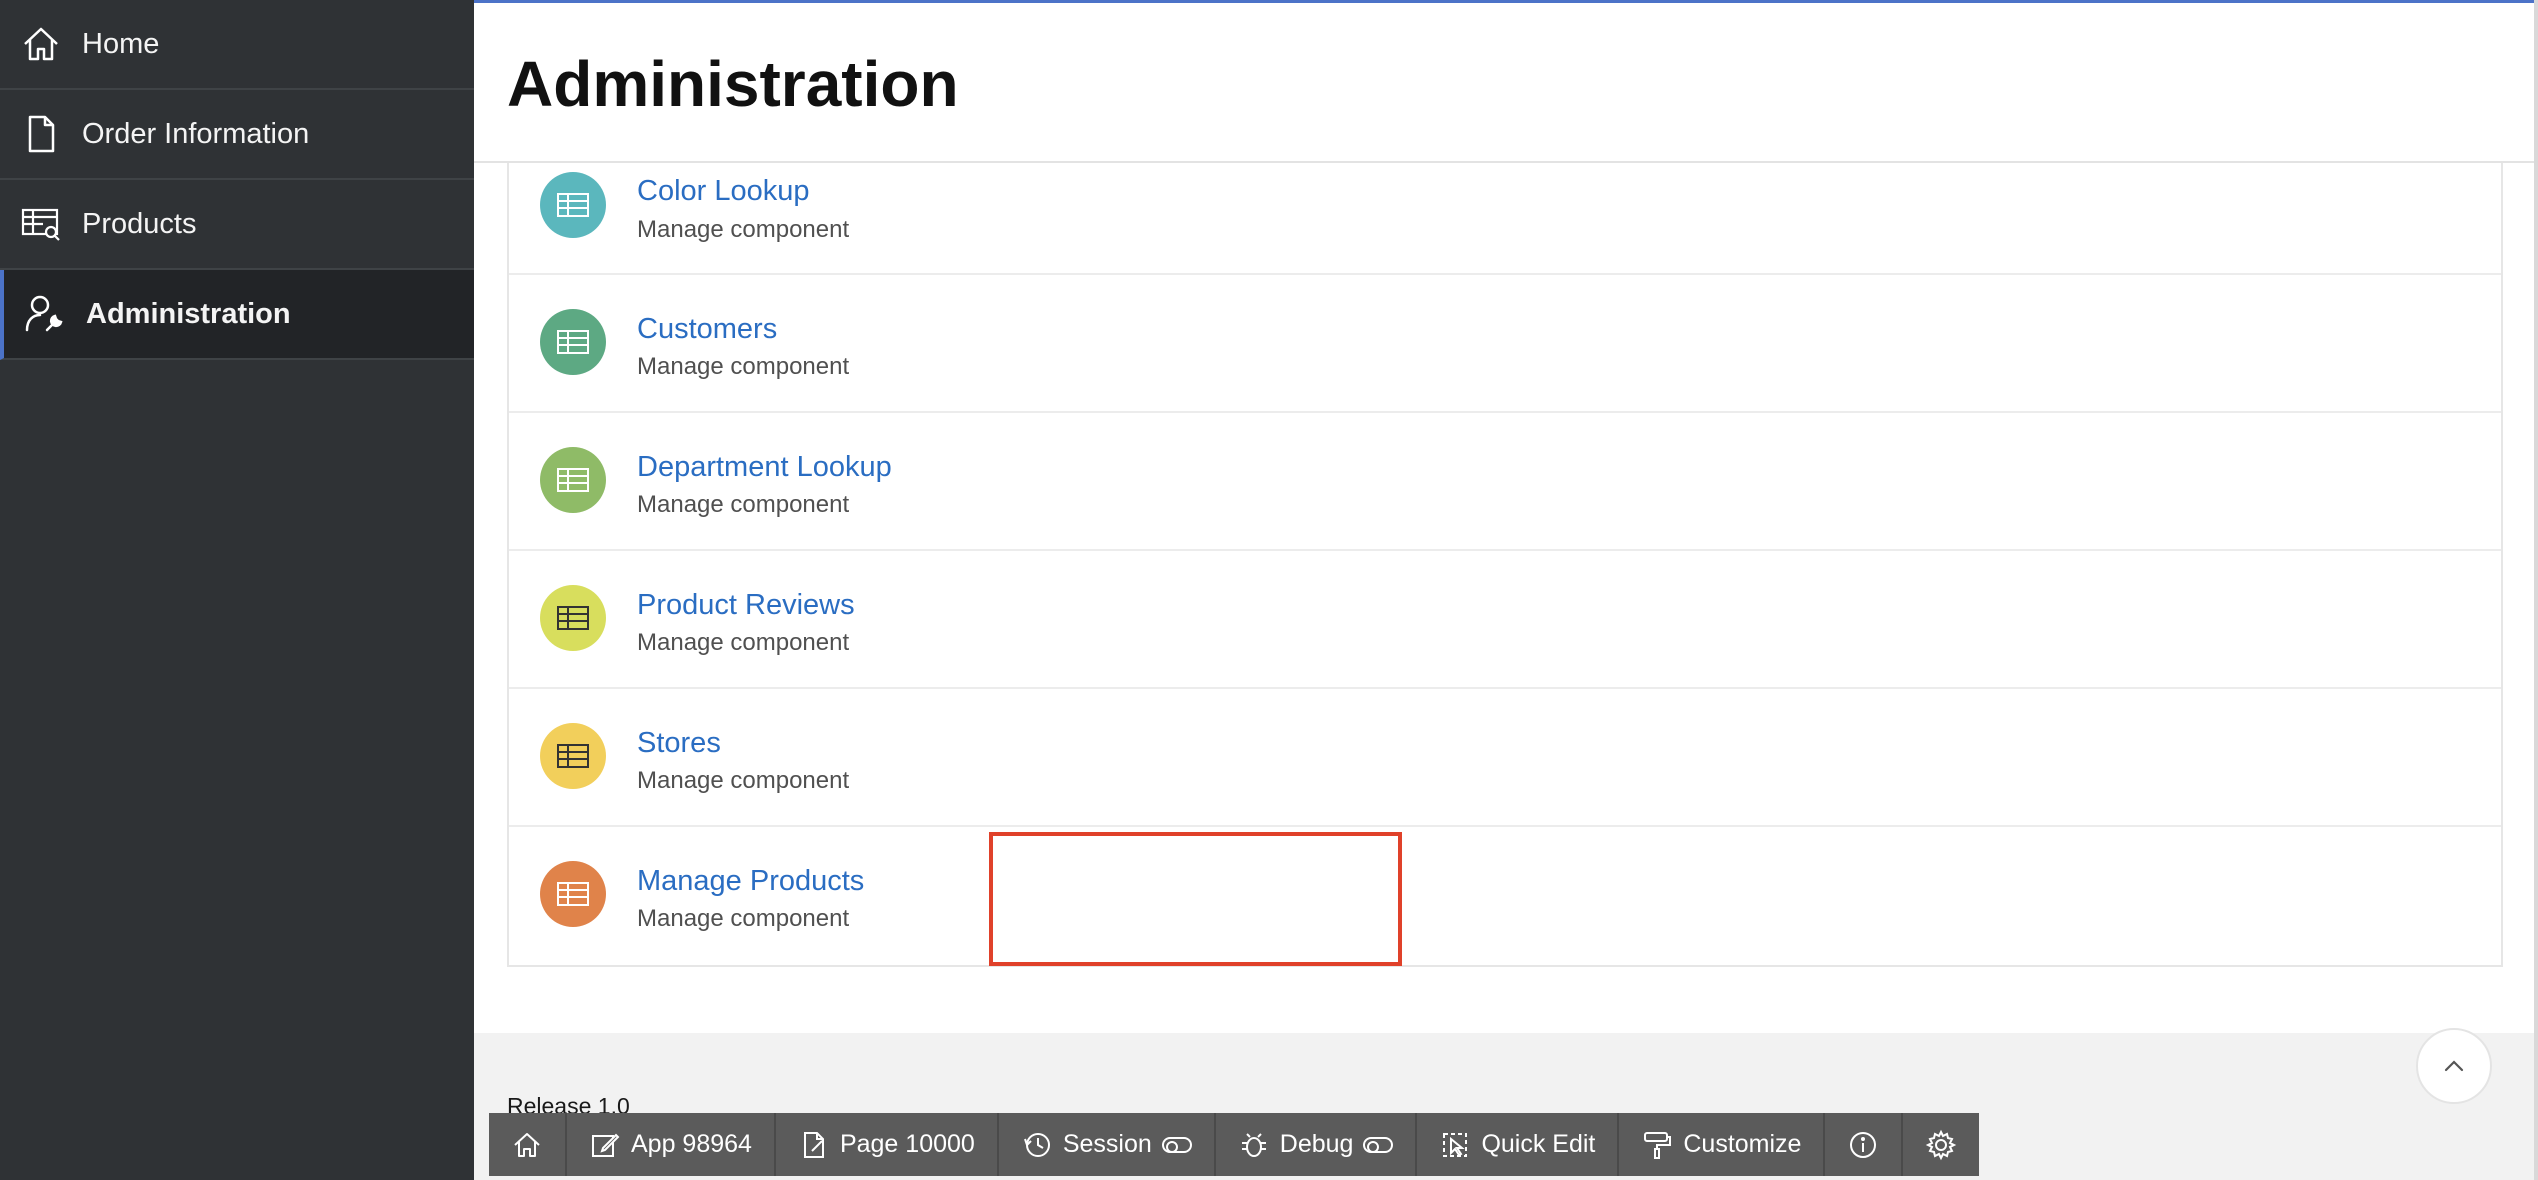 Image resolution: width=2538 pixels, height=1180 pixels. Describe the element at coordinates (1036, 1144) in the screenshot. I see `clock-icon` at that location.